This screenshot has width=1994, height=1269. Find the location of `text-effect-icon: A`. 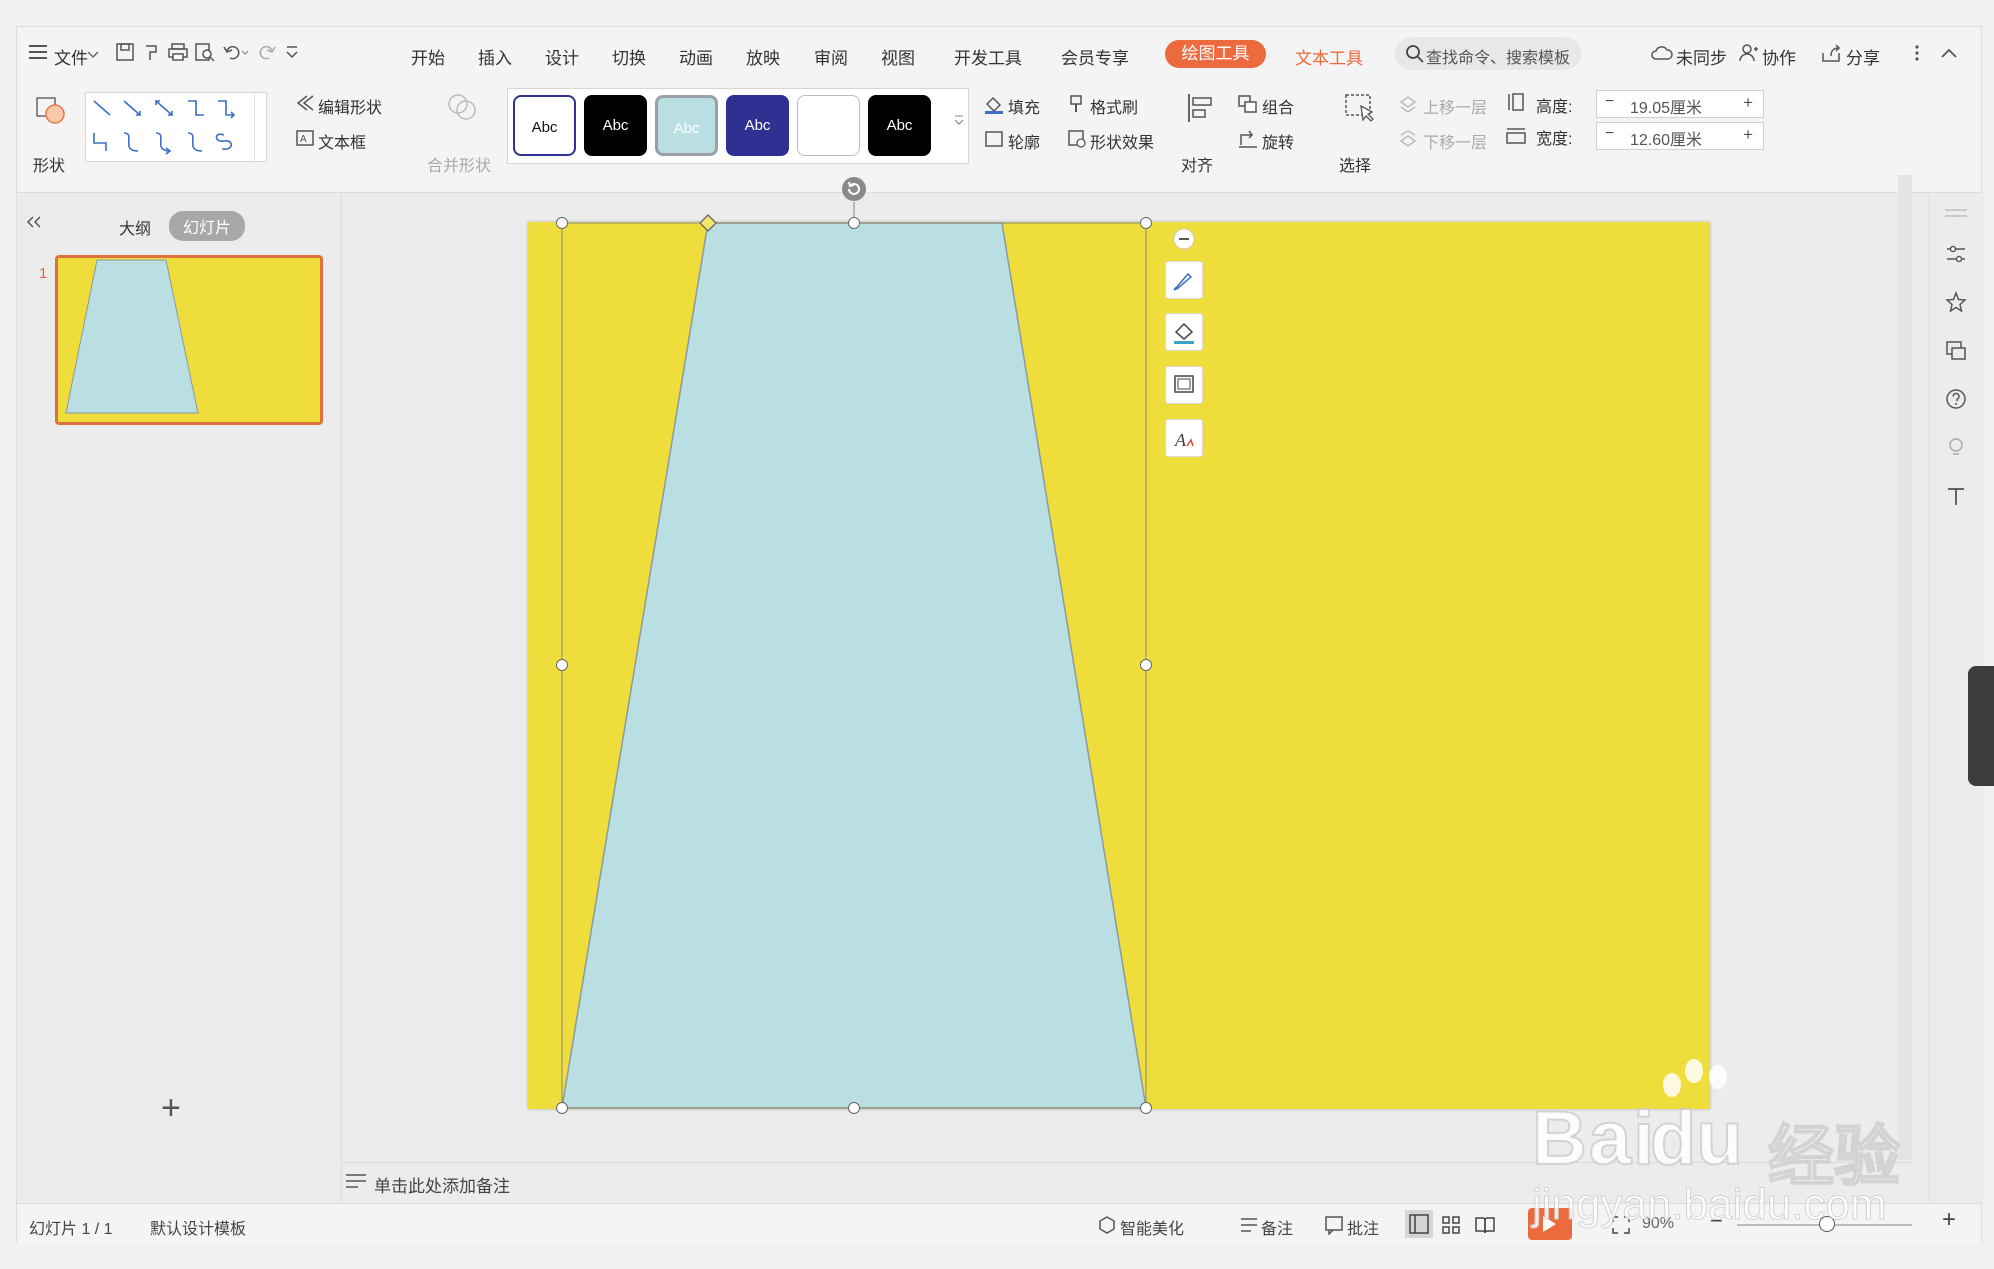

text-effect-icon: A is located at coordinates (1184, 440).